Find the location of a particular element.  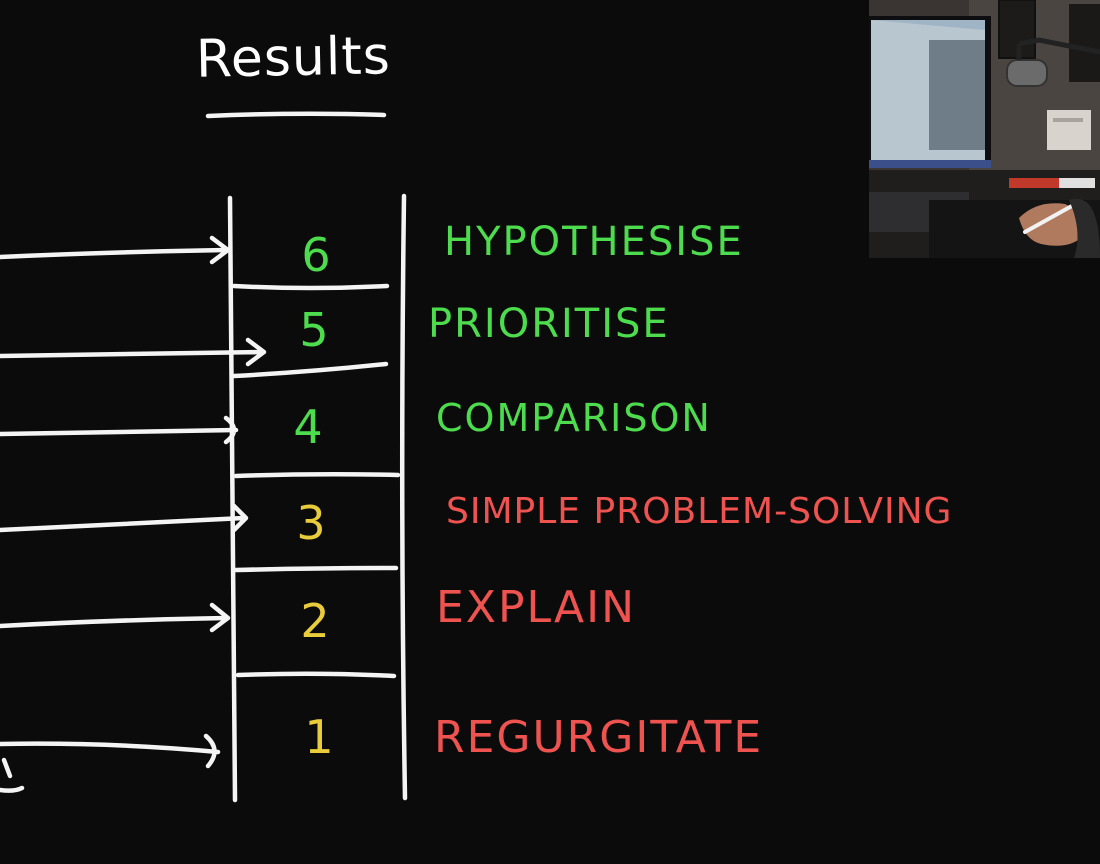

level-label-2: EXPLAIN is located at coordinates (536, 607).